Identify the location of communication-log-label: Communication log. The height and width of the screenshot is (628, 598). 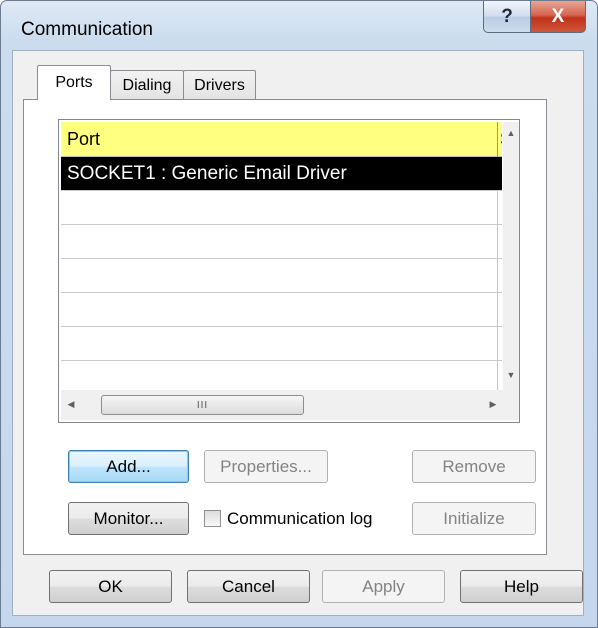
(300, 519).